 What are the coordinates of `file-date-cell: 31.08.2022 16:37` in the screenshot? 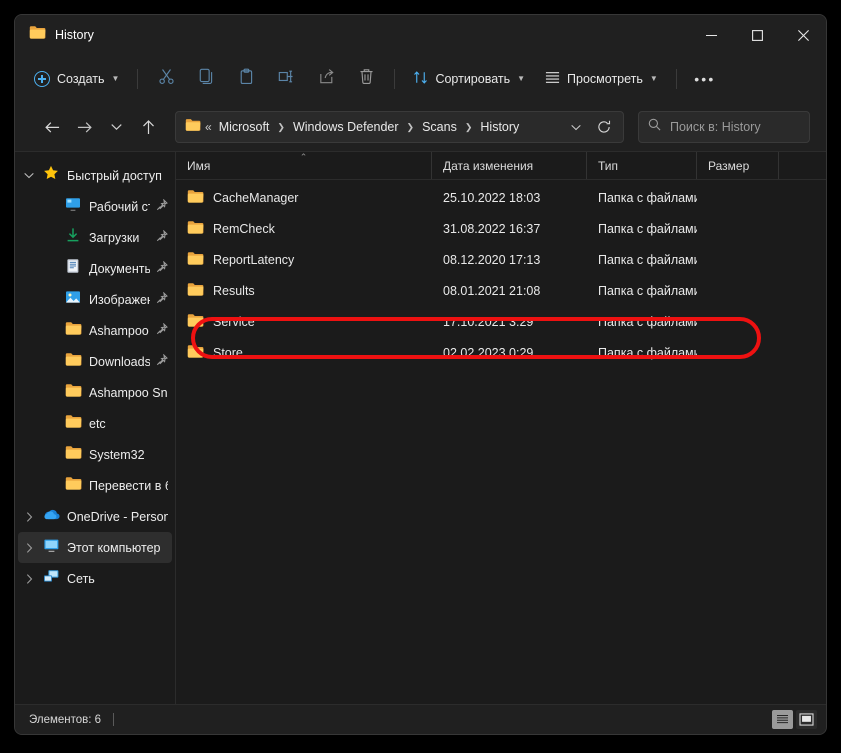 It's located at (492, 228).